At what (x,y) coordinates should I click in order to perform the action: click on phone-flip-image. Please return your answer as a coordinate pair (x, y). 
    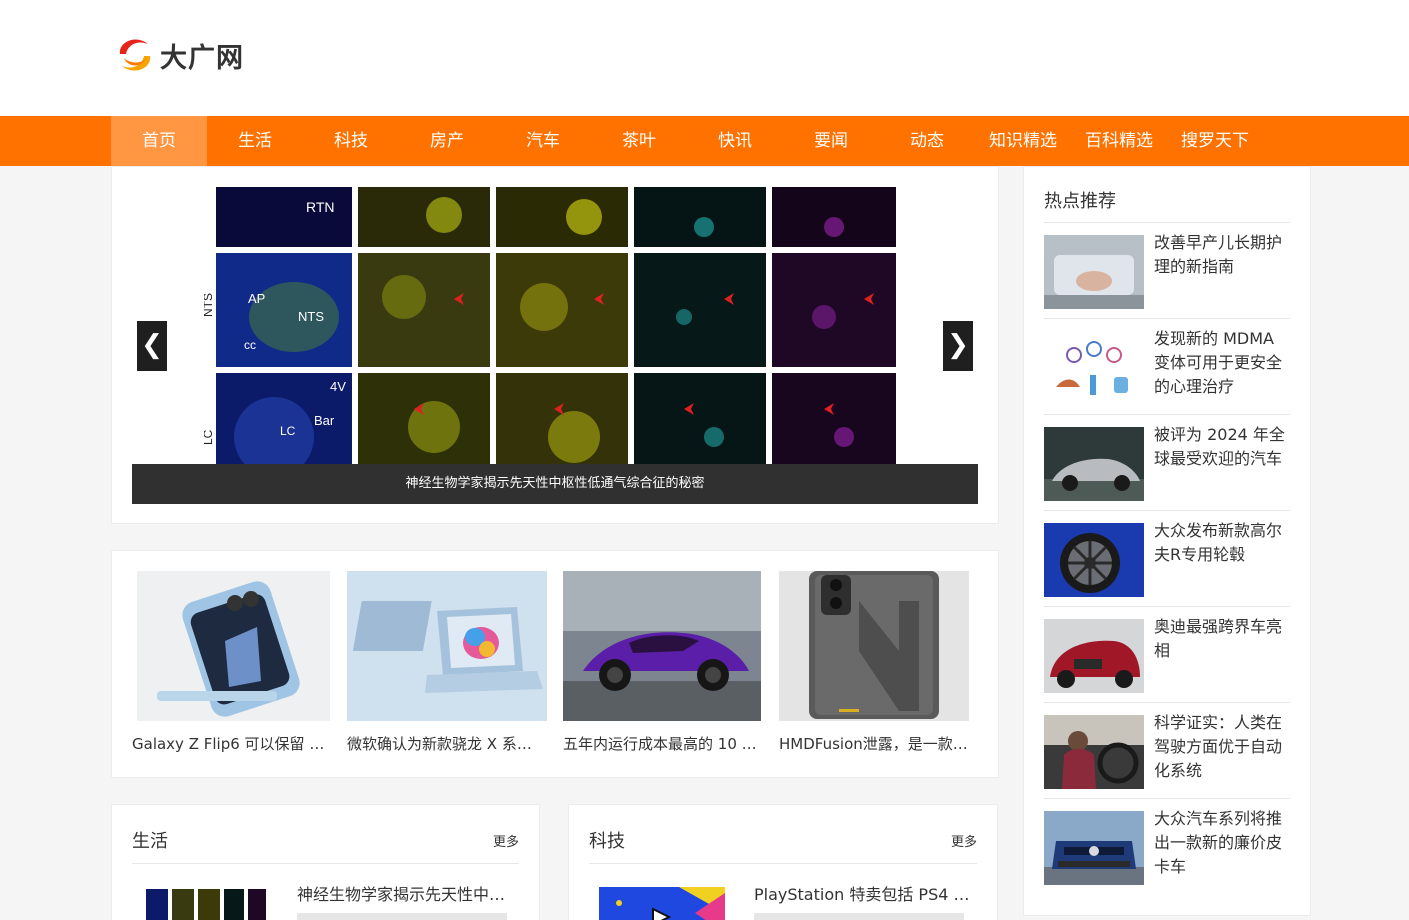
    Looking at the image, I should click on (233, 646).